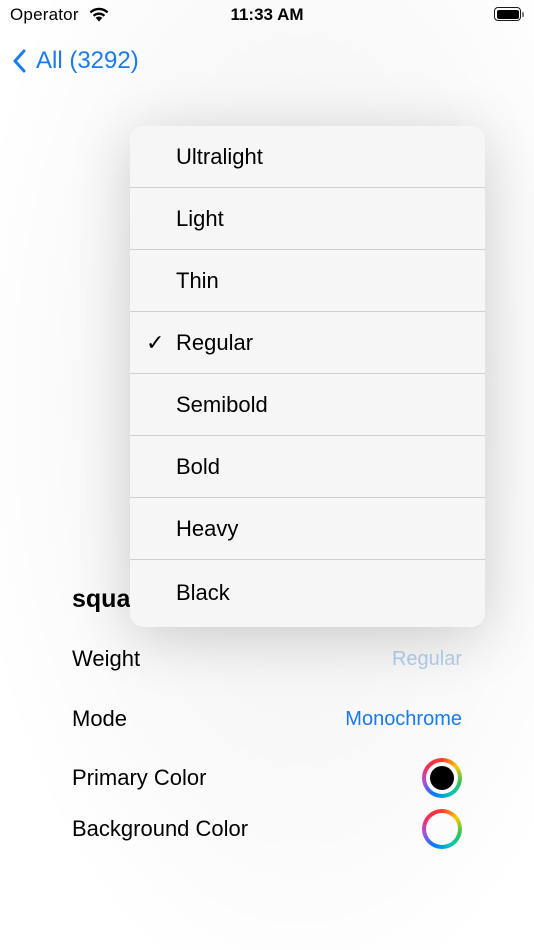  Describe the element at coordinates (403, 719) in the screenshot. I see `mode-value: Monochrome` at that location.